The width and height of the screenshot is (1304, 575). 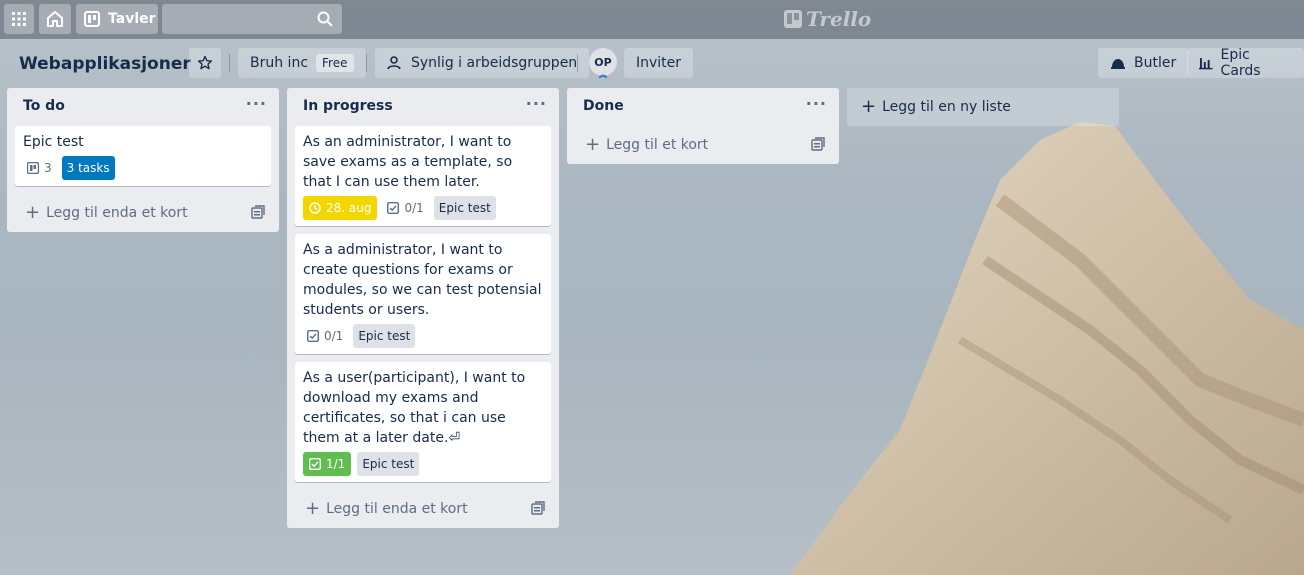 I want to click on boards-button: Tavler, so click(x=117, y=19).